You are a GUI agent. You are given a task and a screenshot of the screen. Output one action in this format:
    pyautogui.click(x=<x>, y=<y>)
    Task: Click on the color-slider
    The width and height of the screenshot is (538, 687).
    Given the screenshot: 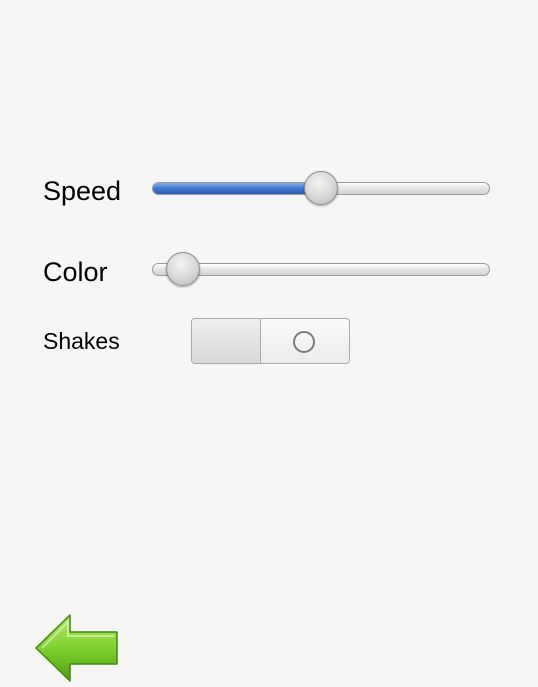 What is the action you would take?
    pyautogui.click(x=321, y=269)
    